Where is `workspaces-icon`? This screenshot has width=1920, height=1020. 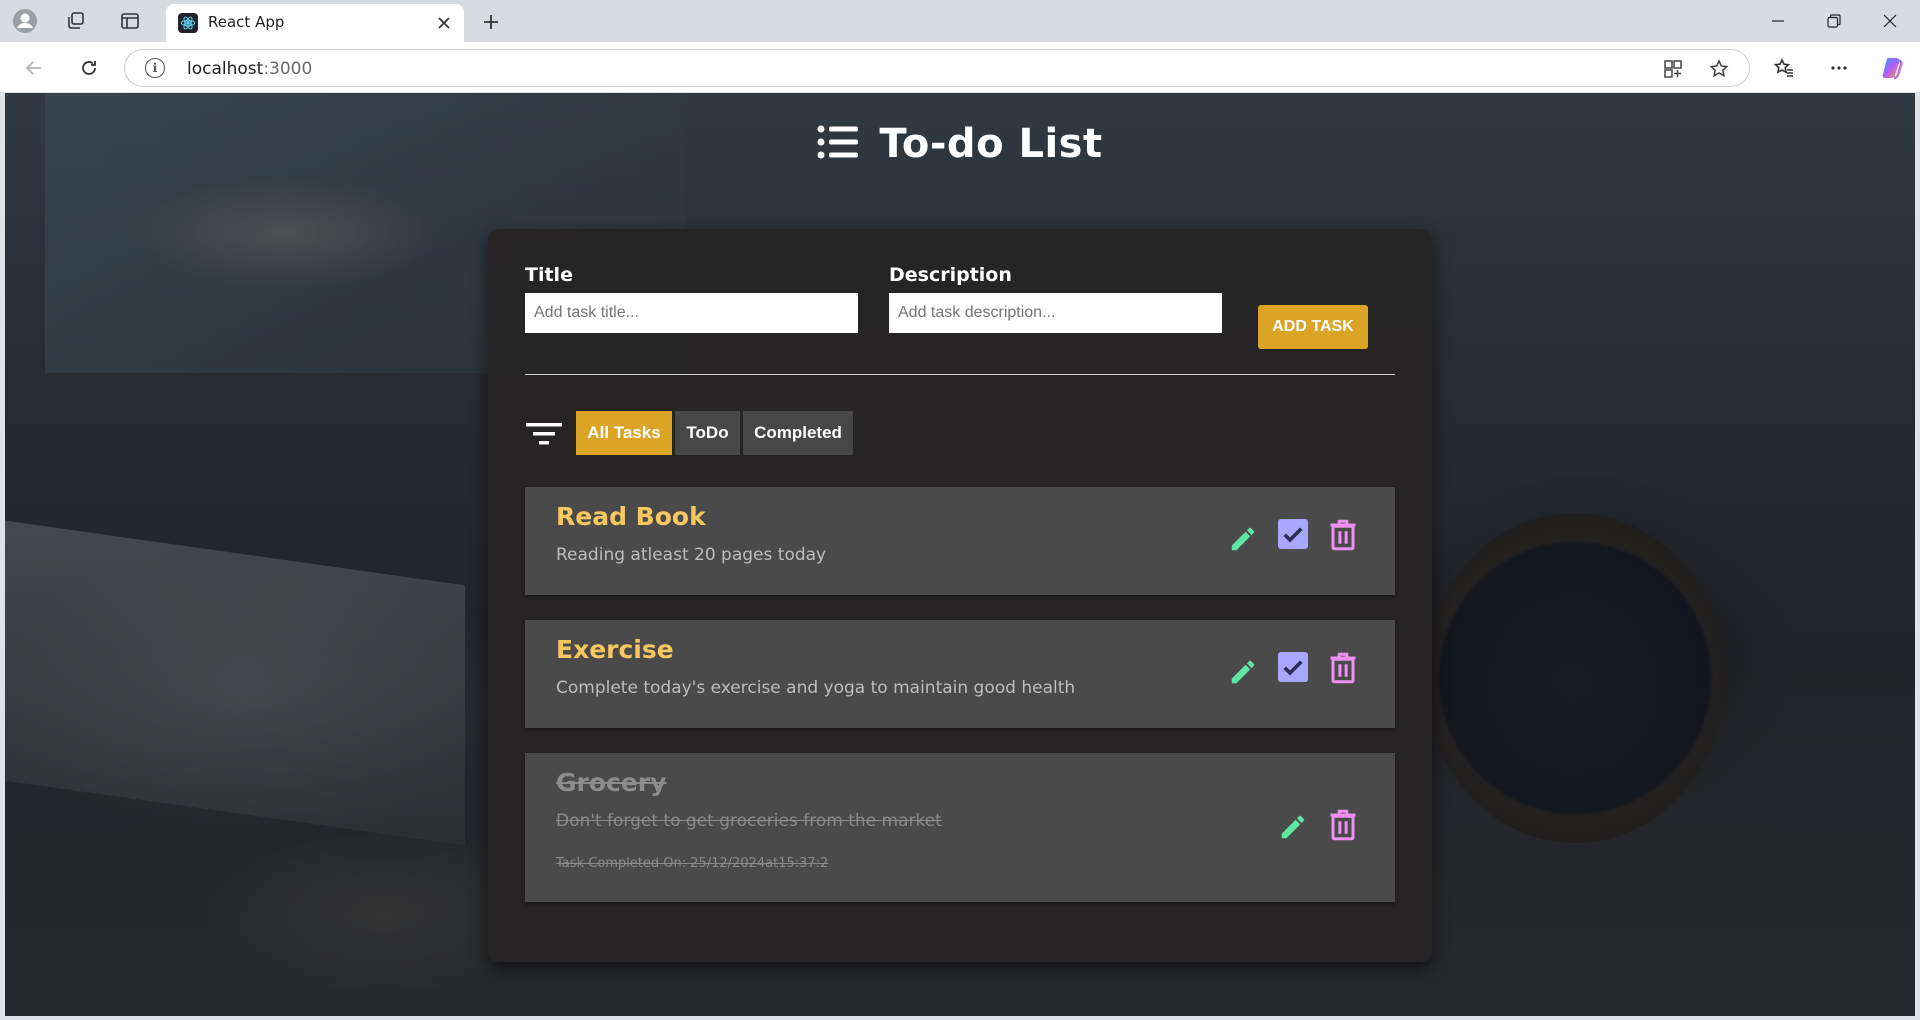 workspaces-icon is located at coordinates (76, 21).